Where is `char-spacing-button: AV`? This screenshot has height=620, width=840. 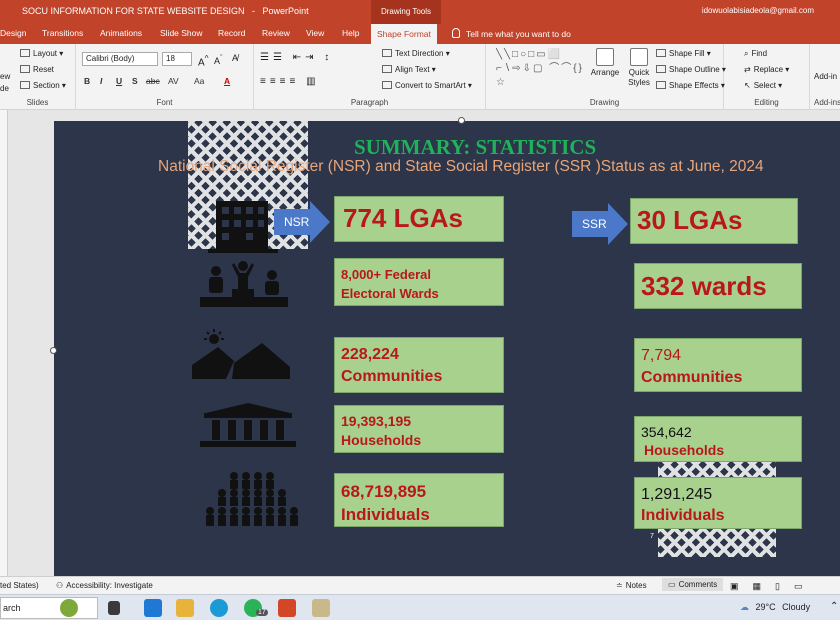 char-spacing-button: AV is located at coordinates (173, 81).